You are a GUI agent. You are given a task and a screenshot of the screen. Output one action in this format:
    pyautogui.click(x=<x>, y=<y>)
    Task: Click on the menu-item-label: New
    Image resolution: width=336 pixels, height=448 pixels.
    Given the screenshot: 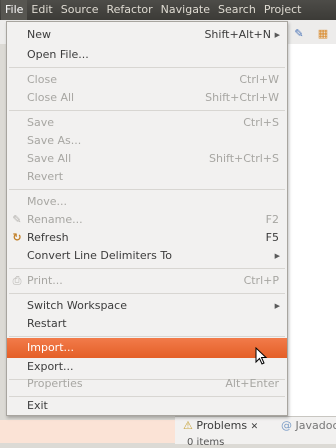 What is the action you would take?
    pyautogui.click(x=39, y=35)
    